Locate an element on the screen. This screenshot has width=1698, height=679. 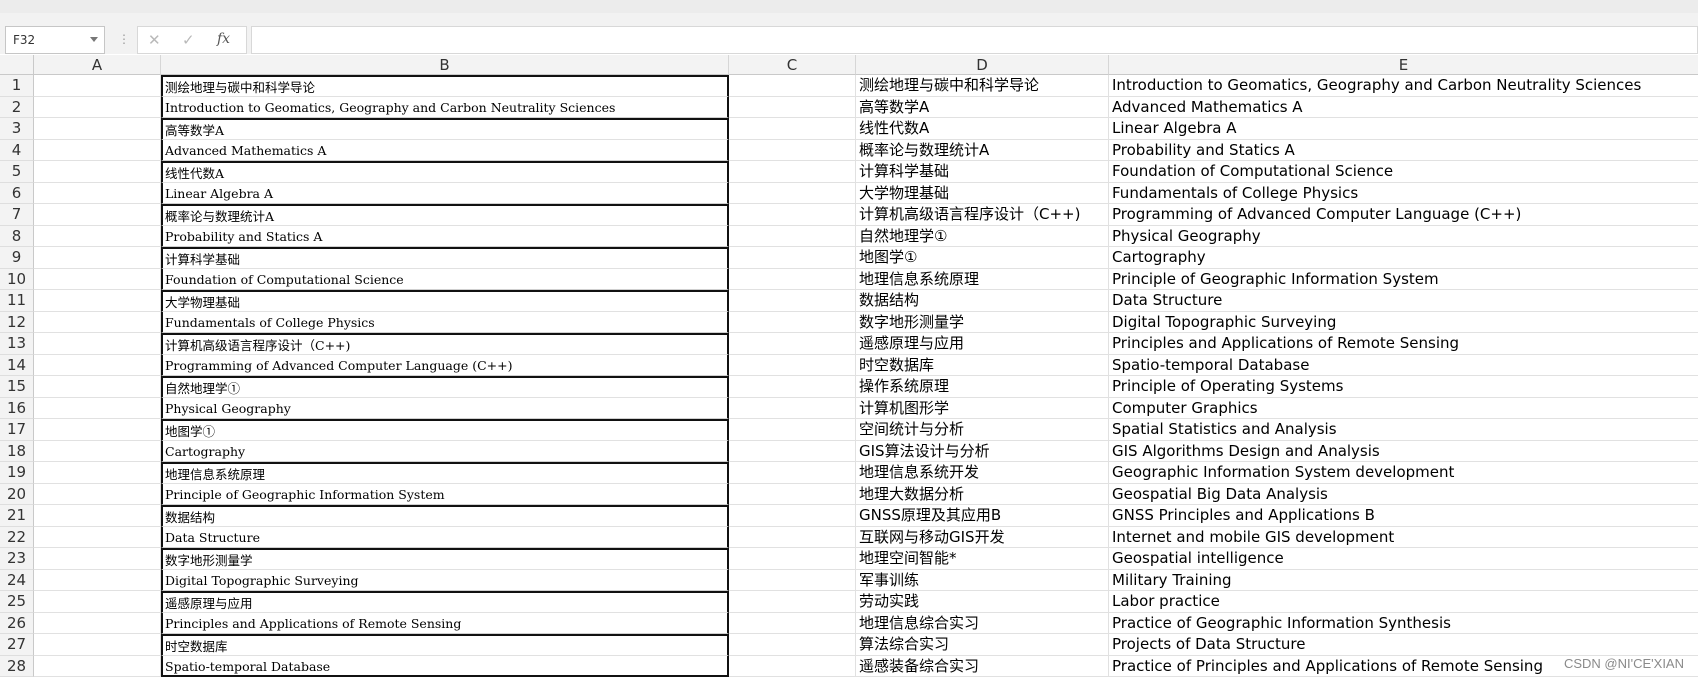
row-header: 5 is located at coordinates (17, 172).